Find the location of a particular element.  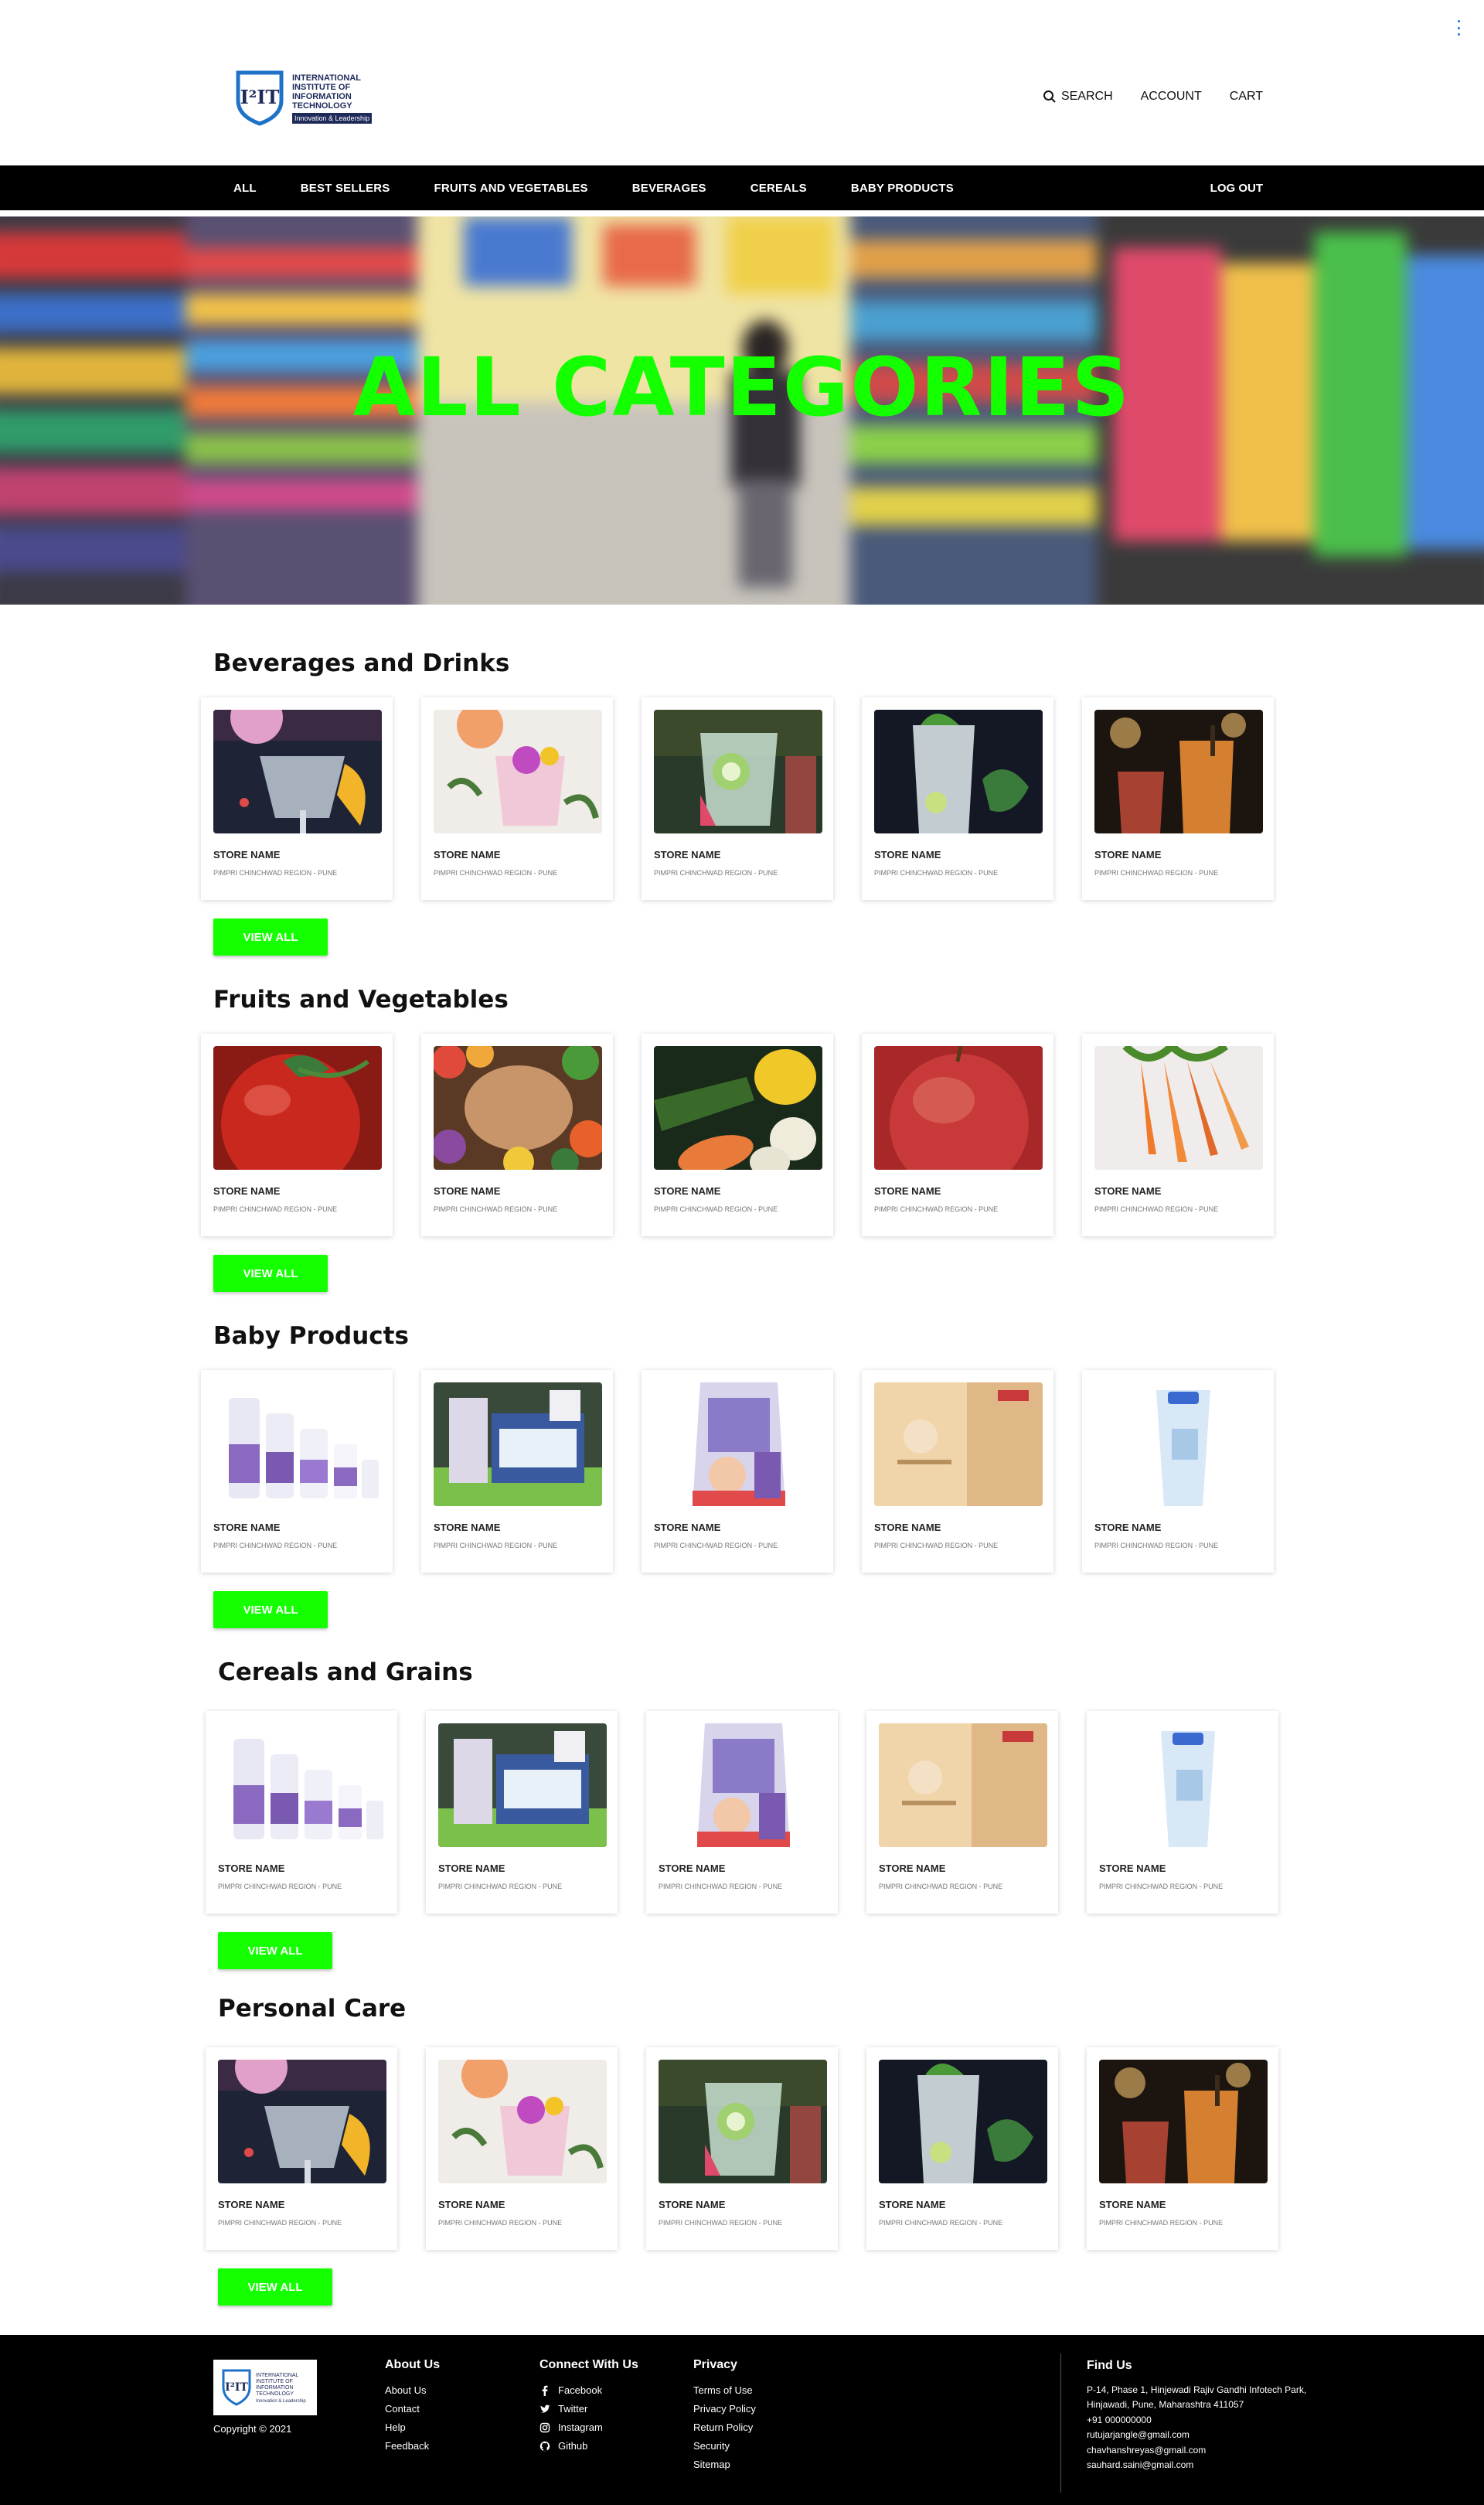

cart-link: CART is located at coordinates (1246, 97).